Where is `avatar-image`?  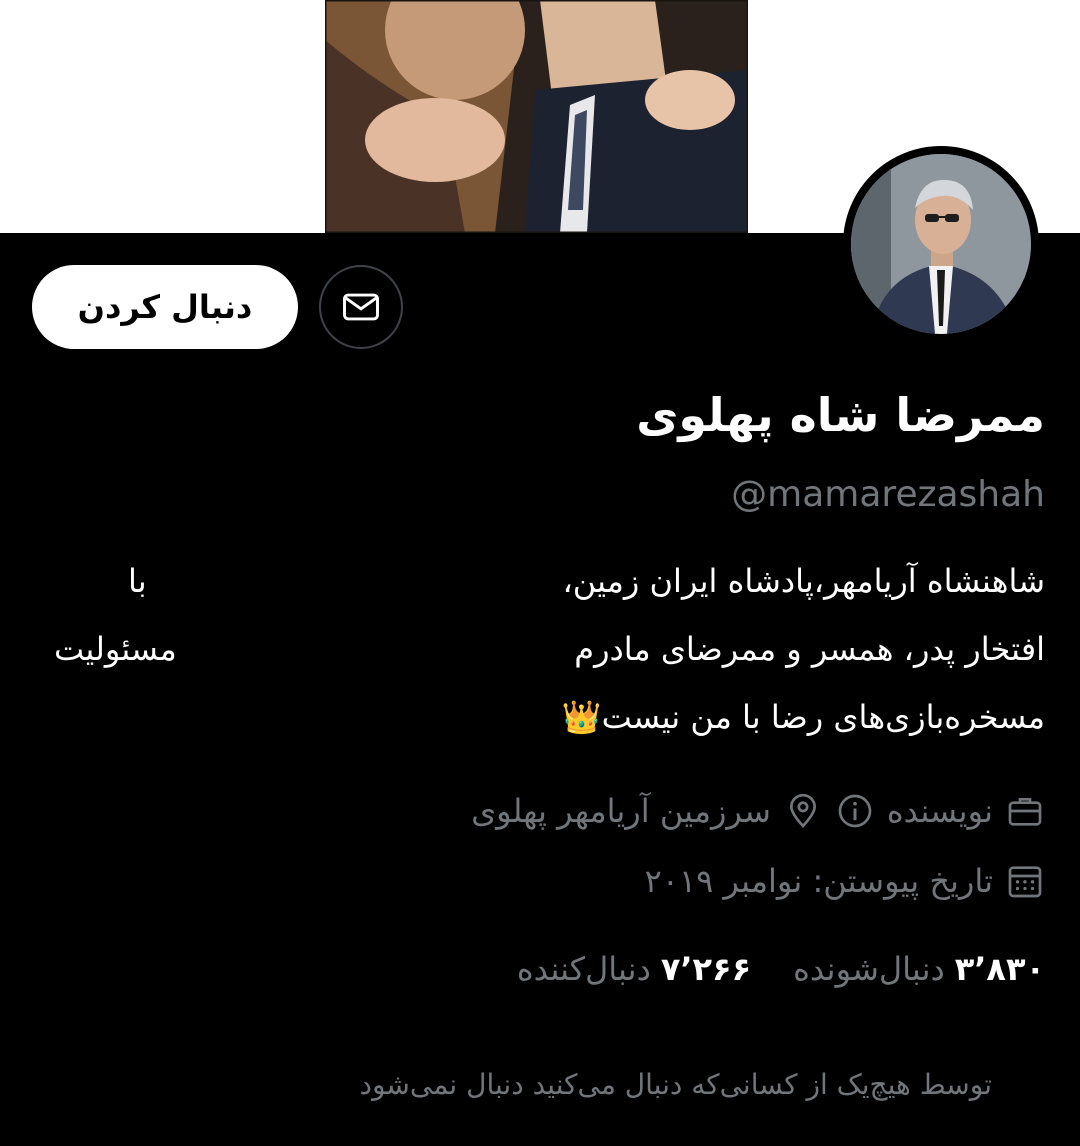 avatar-image is located at coordinates (941, 244).